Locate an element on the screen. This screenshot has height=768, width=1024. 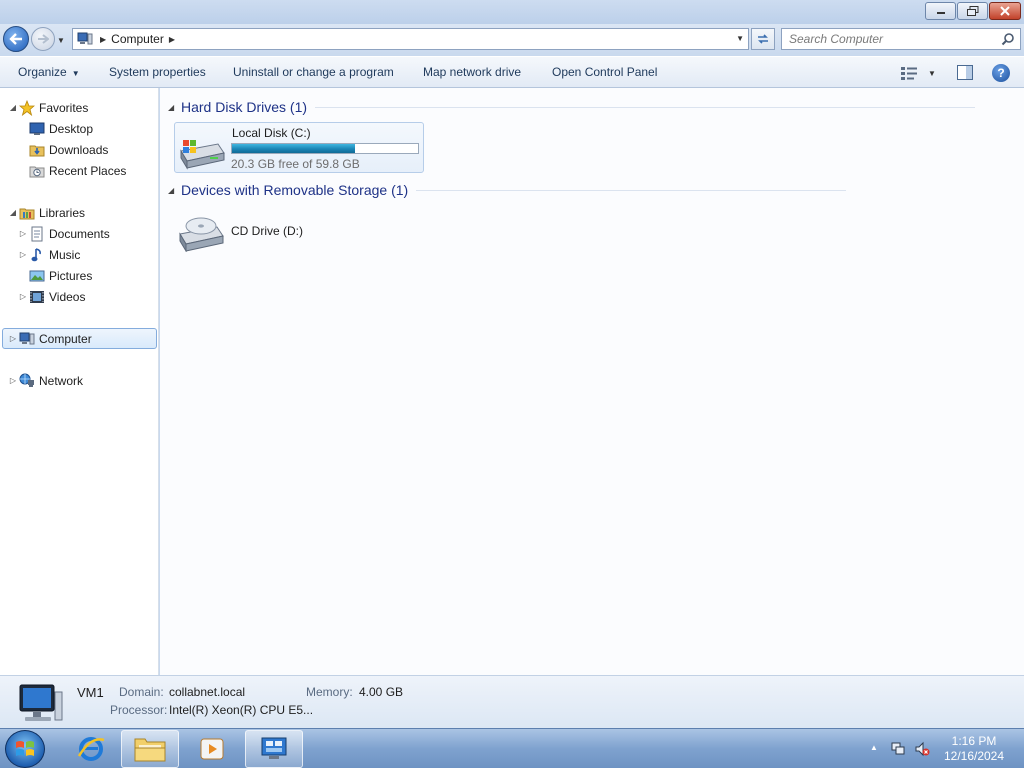
group-title: Hard Disk Drives (1) is located at coordinates (244, 107).